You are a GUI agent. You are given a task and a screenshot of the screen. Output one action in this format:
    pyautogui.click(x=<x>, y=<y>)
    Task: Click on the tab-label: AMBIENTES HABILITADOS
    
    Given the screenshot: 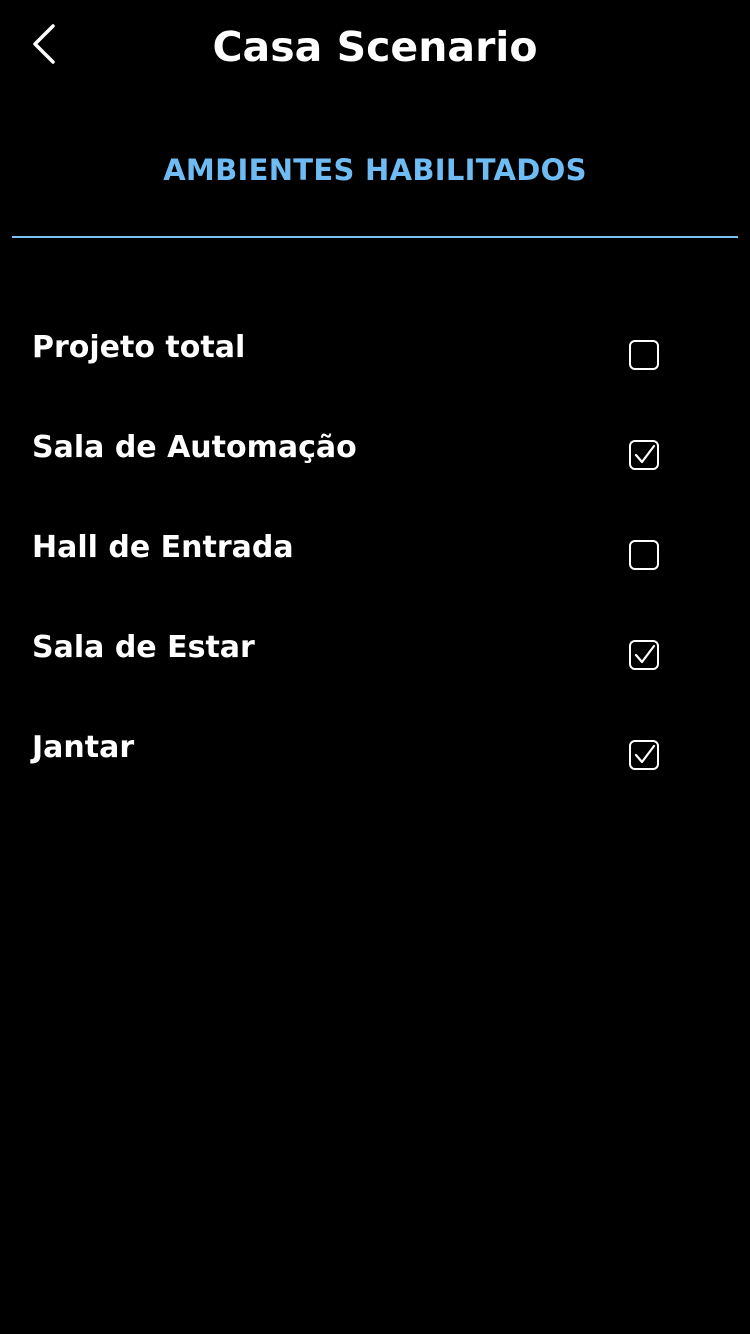 What is the action you would take?
    pyautogui.click(x=375, y=170)
    